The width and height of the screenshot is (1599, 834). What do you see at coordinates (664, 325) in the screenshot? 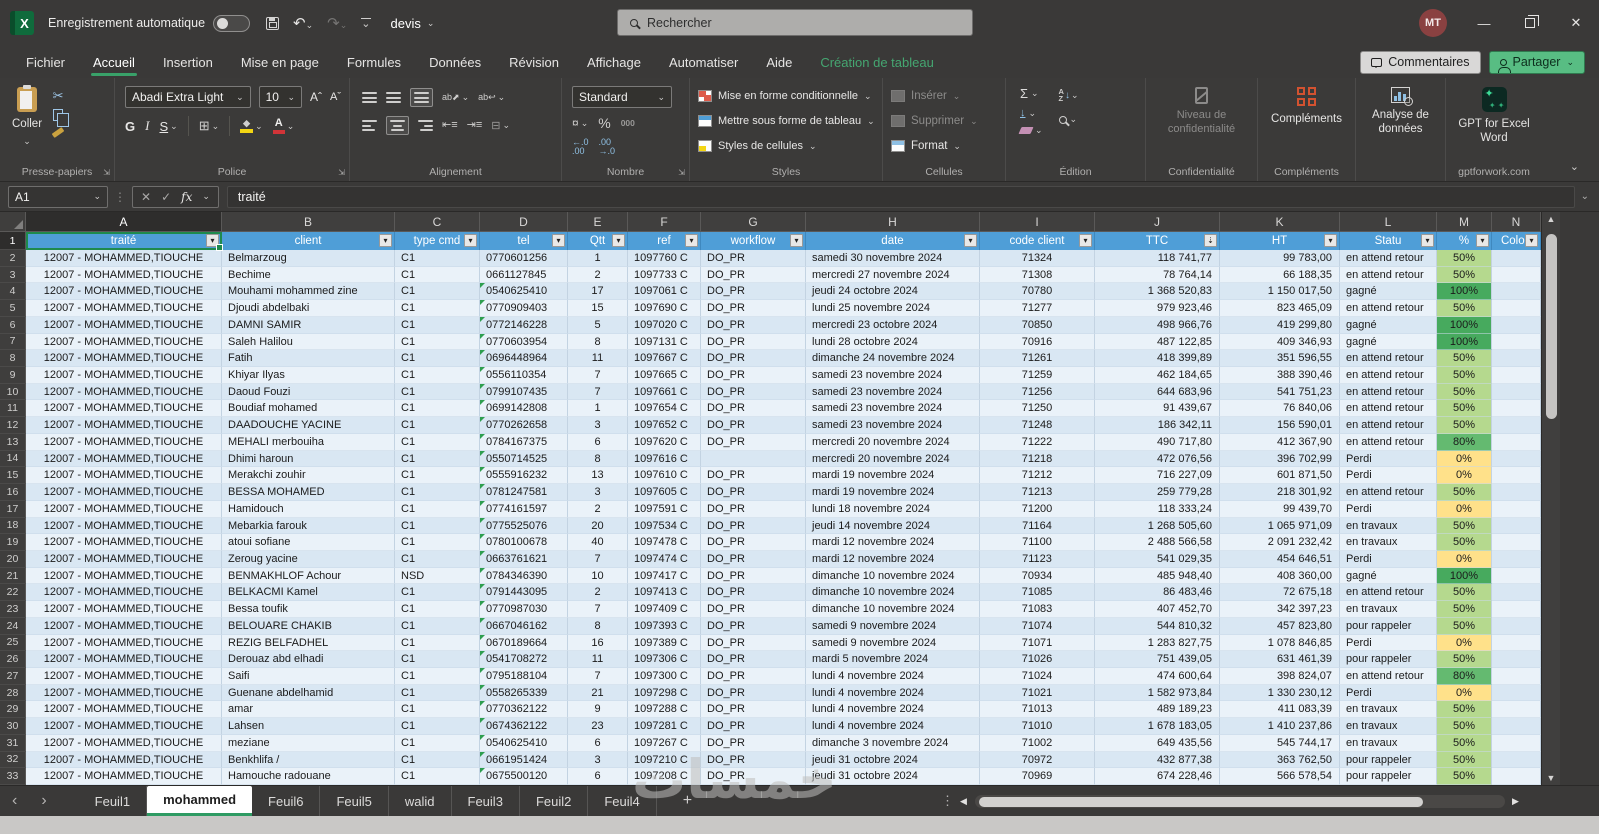
I see `cell: 1097020 C` at bounding box center [664, 325].